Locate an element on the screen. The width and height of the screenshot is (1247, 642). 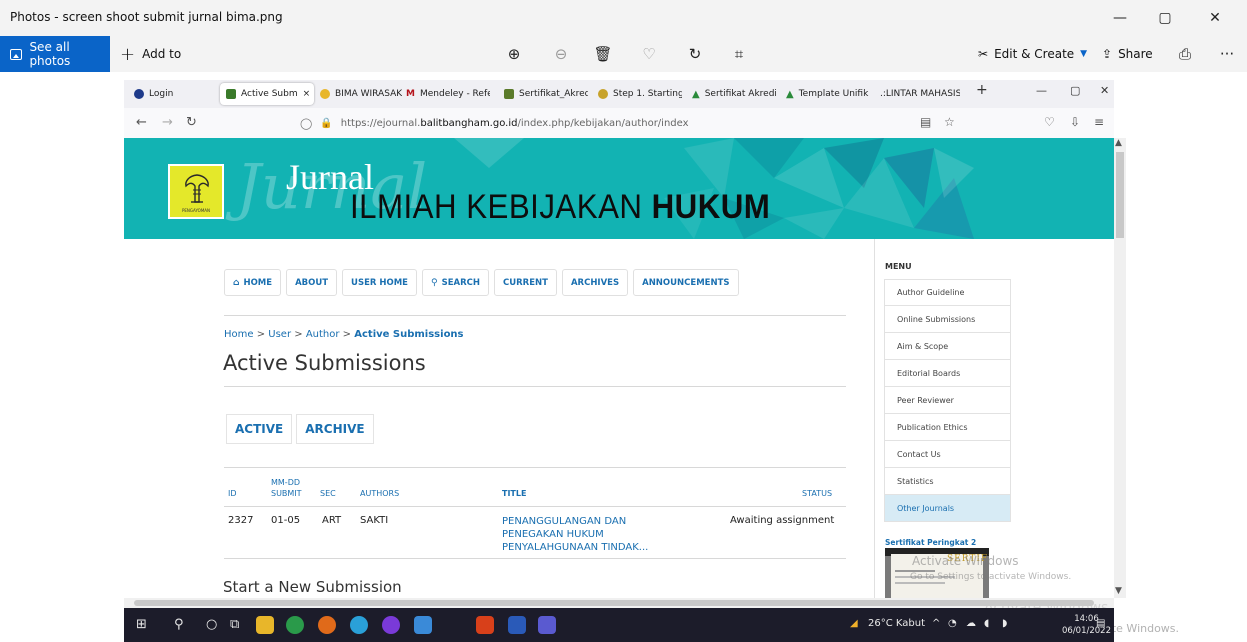
delete-icon: 🗑 is located at coordinates (603, 54).